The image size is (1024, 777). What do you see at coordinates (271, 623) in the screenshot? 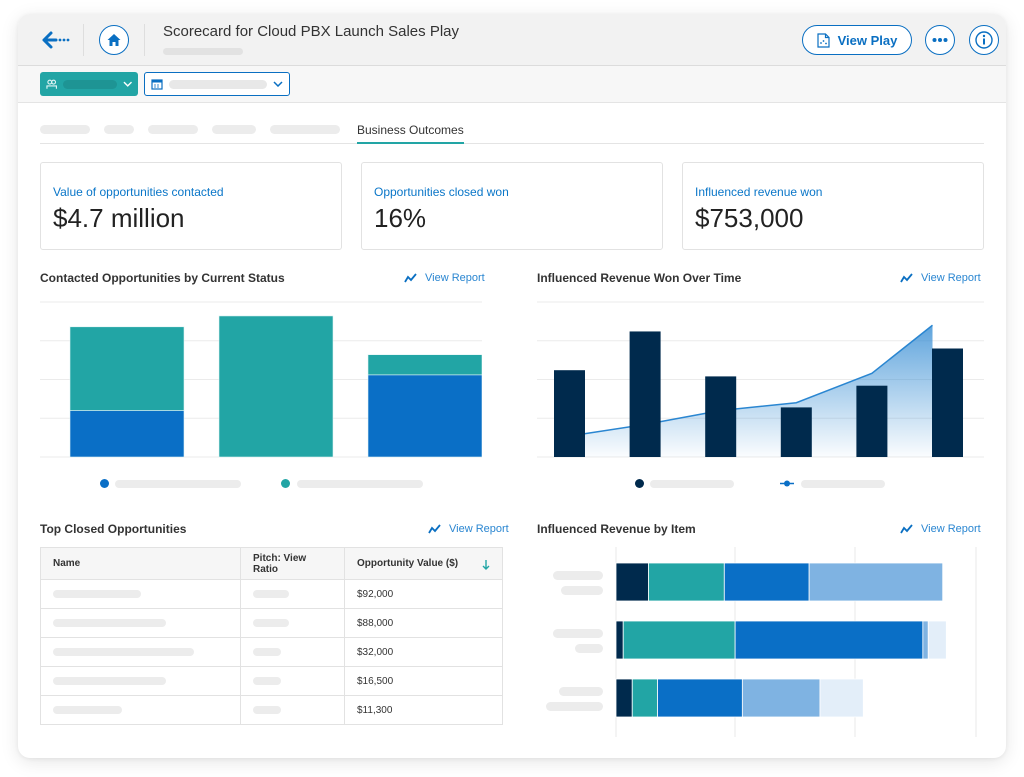
I see `table-row: $88,000` at bounding box center [271, 623].